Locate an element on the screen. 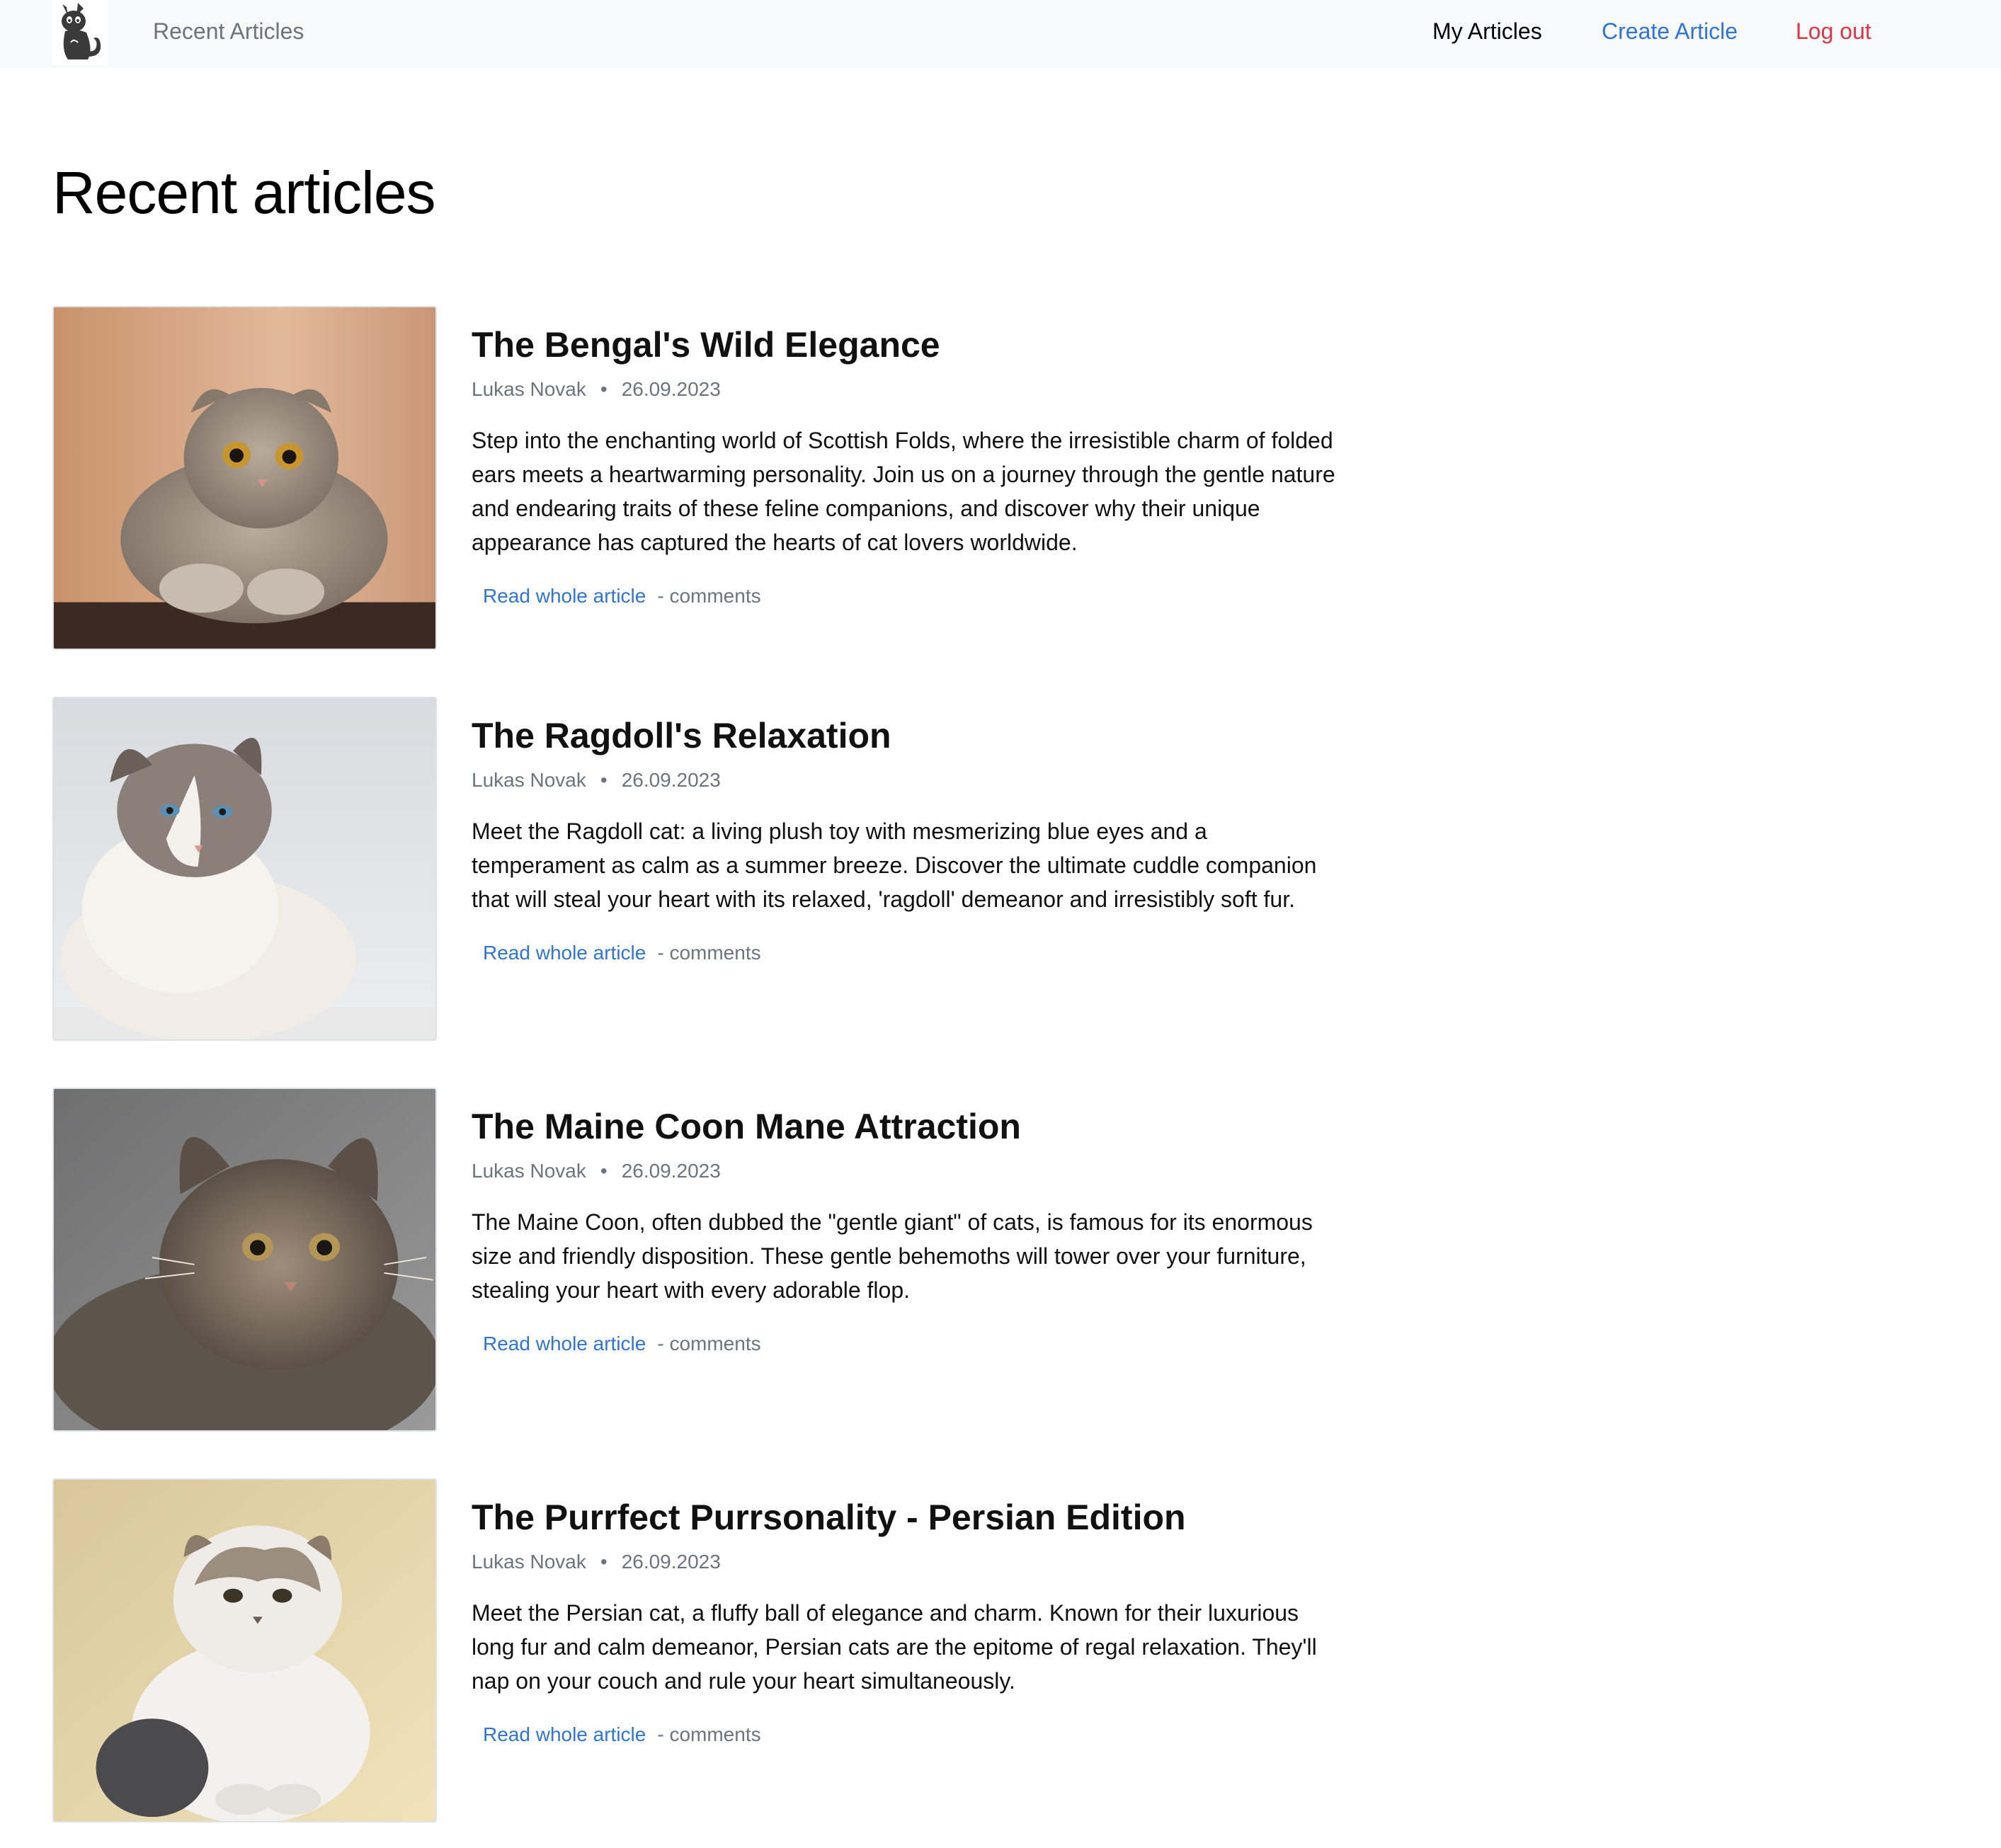  cat-logo-icon is located at coordinates (80, 33).